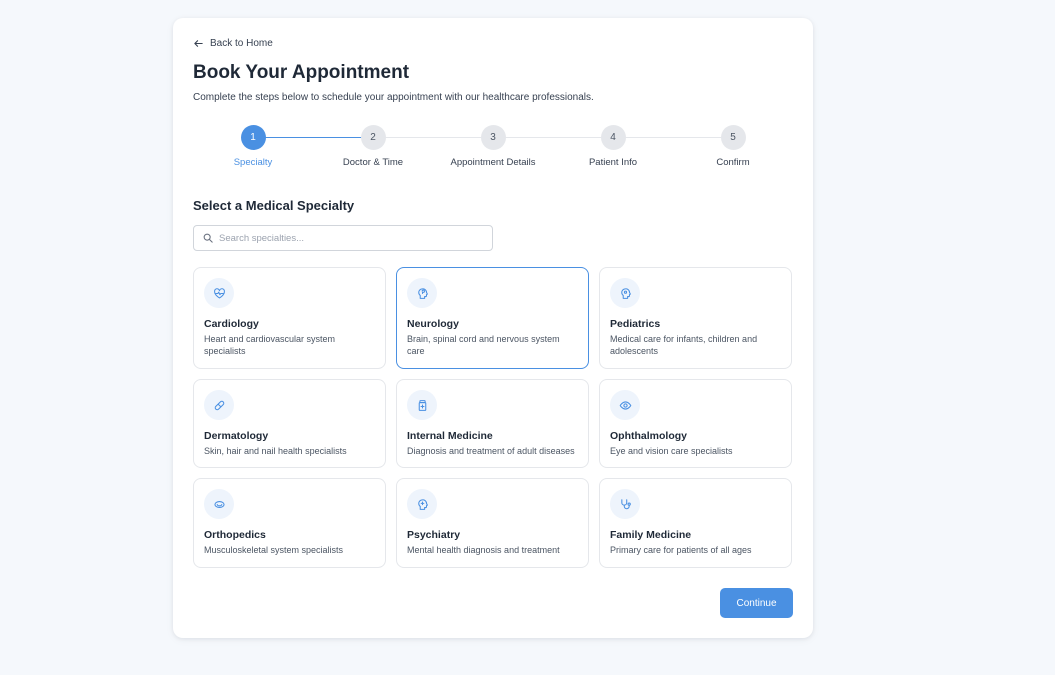 Image resolution: width=1055 pixels, height=675 pixels. I want to click on back-link-label: Back to Home, so click(241, 43).